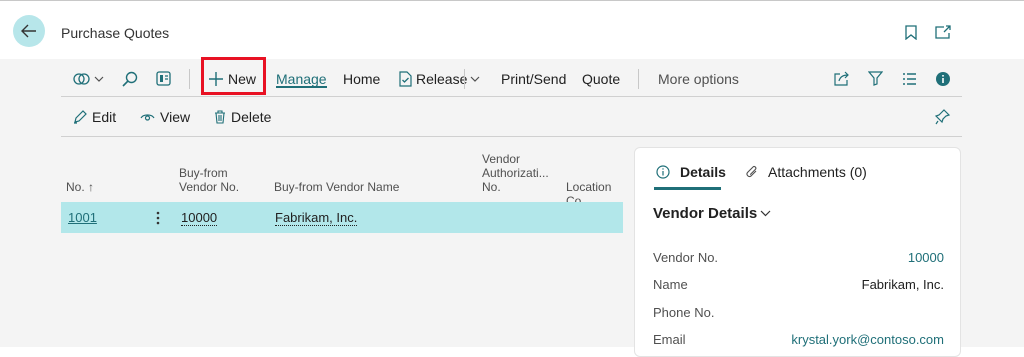  What do you see at coordinates (220, 117) in the screenshot?
I see `trash-icon` at bounding box center [220, 117].